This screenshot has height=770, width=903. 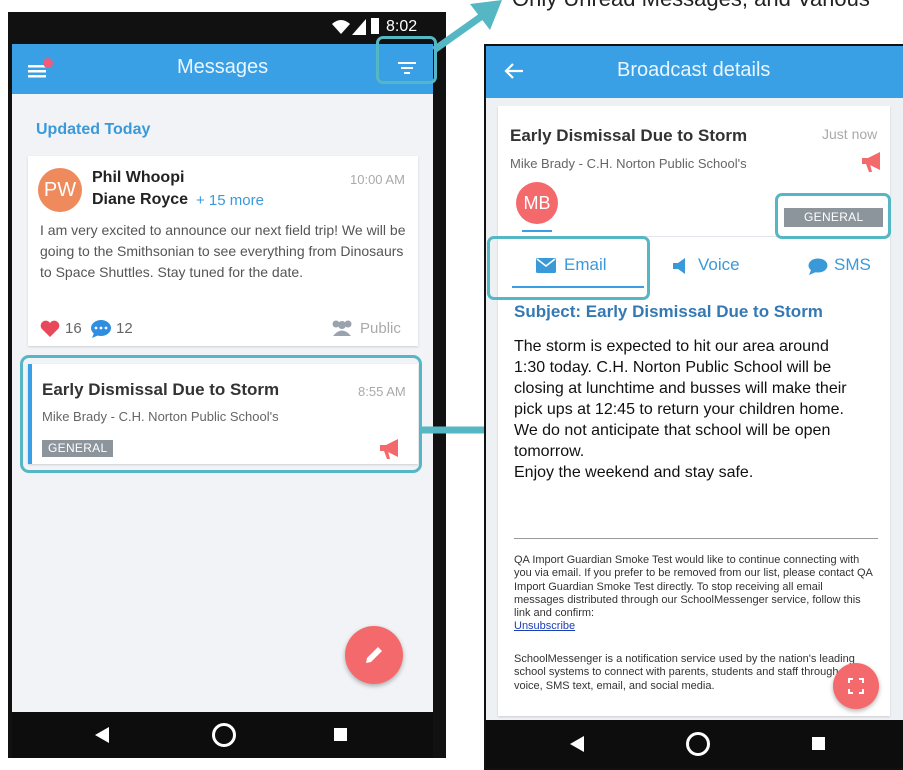 What do you see at coordinates (42, 71) in the screenshot?
I see `menu-icon` at bounding box center [42, 71].